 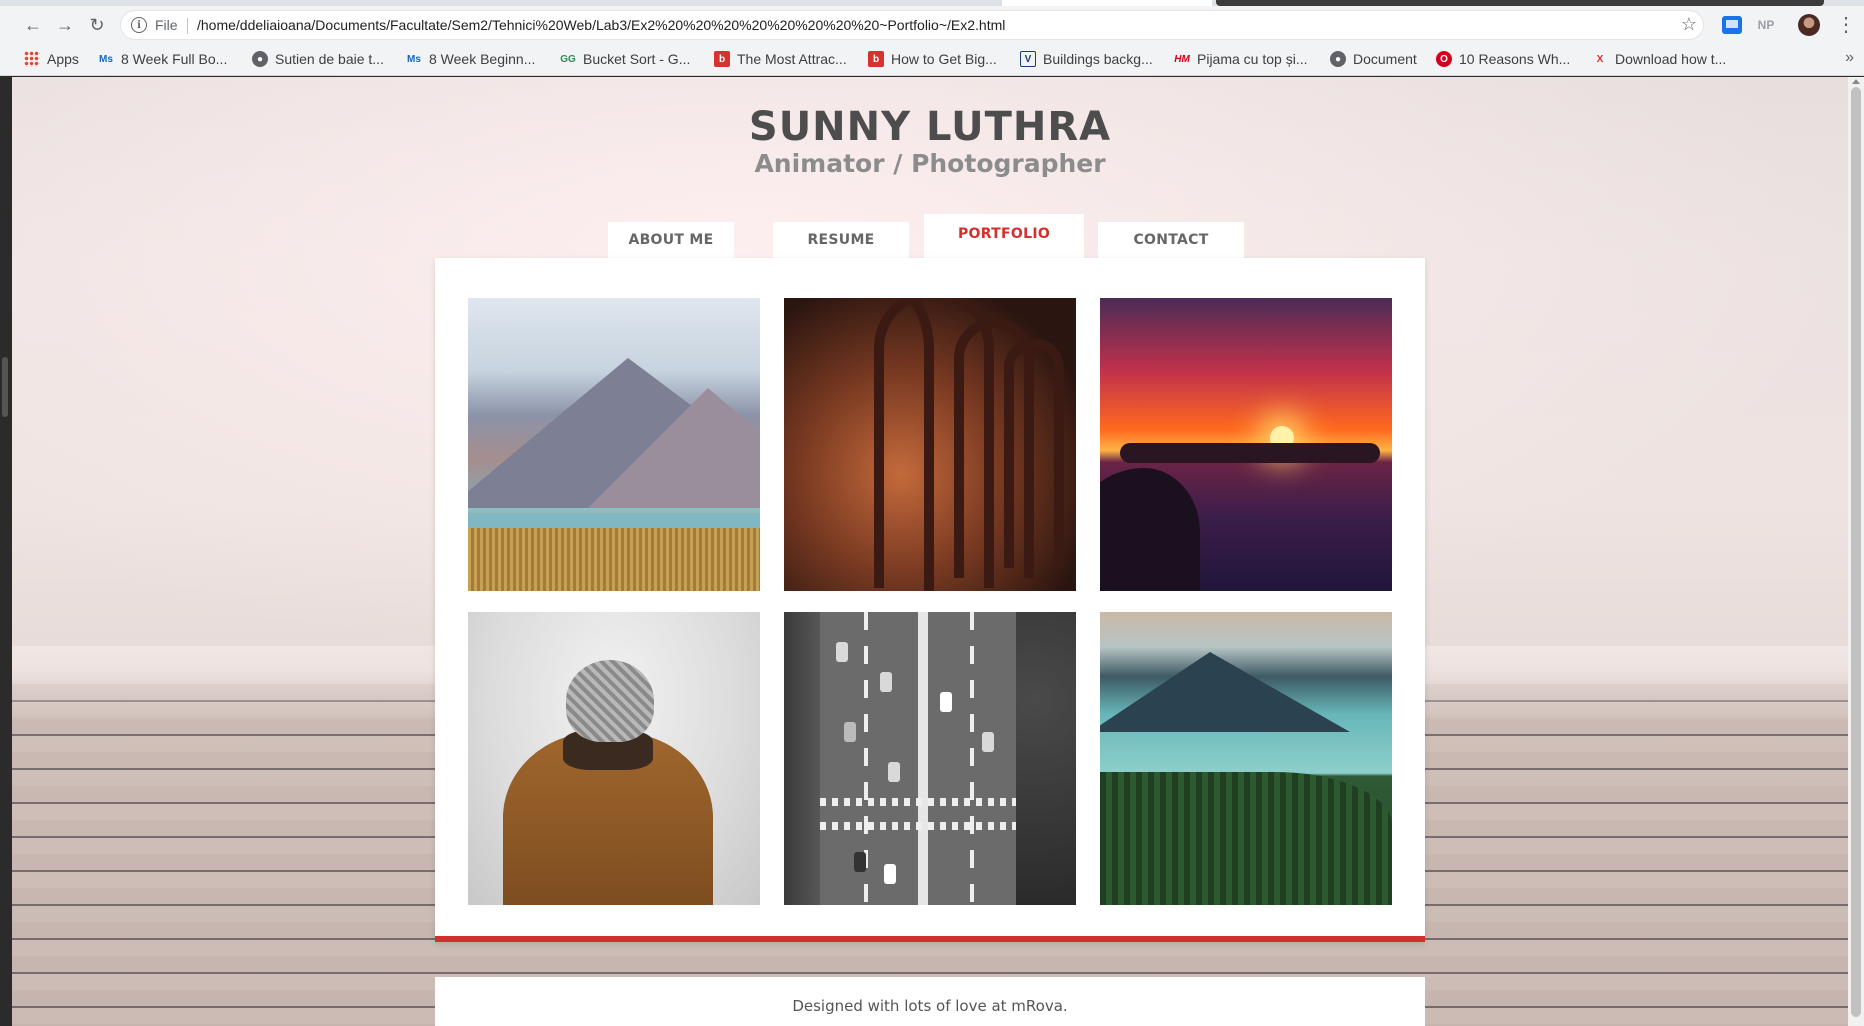 I want to click on forward-arrow-icon: →, so click(x=65, y=25).